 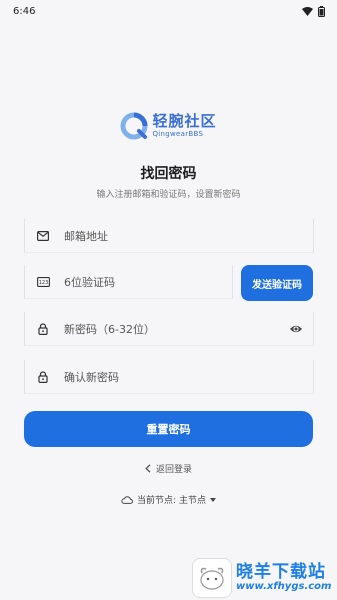 What do you see at coordinates (212, 578) in the screenshot?
I see `watermark-logo-icon` at bounding box center [212, 578].